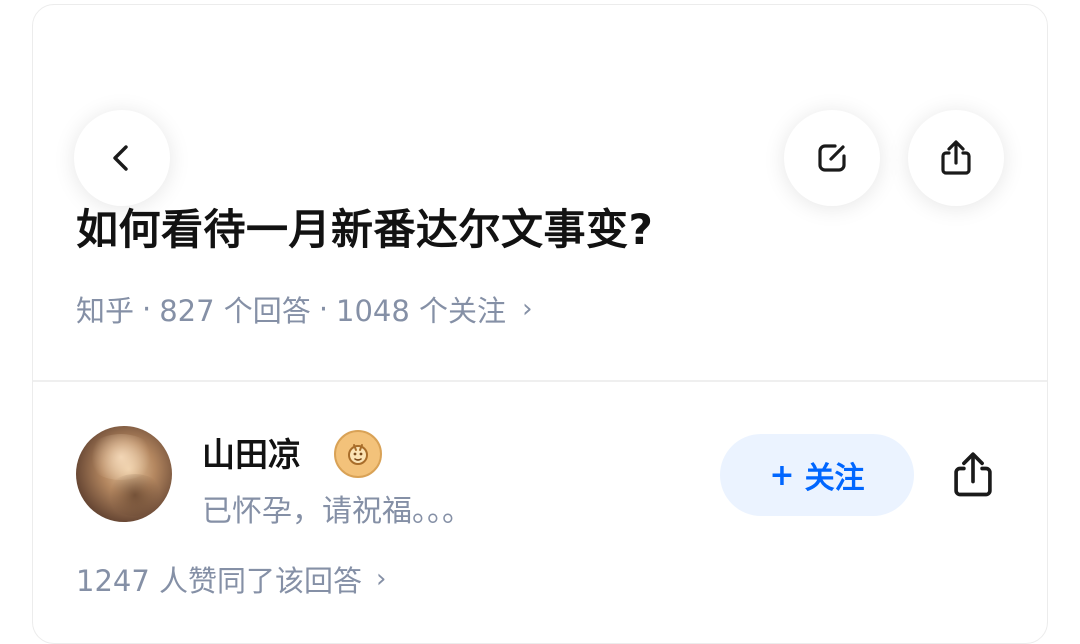 The height and width of the screenshot is (644, 1080). I want to click on badge-glyph-icon, so click(358, 454).